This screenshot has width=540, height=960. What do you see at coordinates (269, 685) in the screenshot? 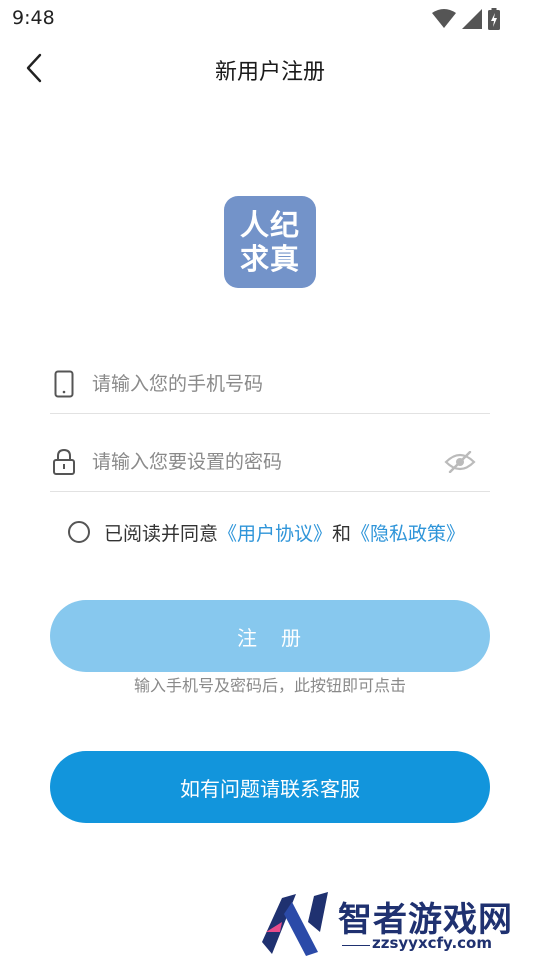
I see `register-hint: 输入手机号及密码后，此按钮即可点击` at bounding box center [269, 685].